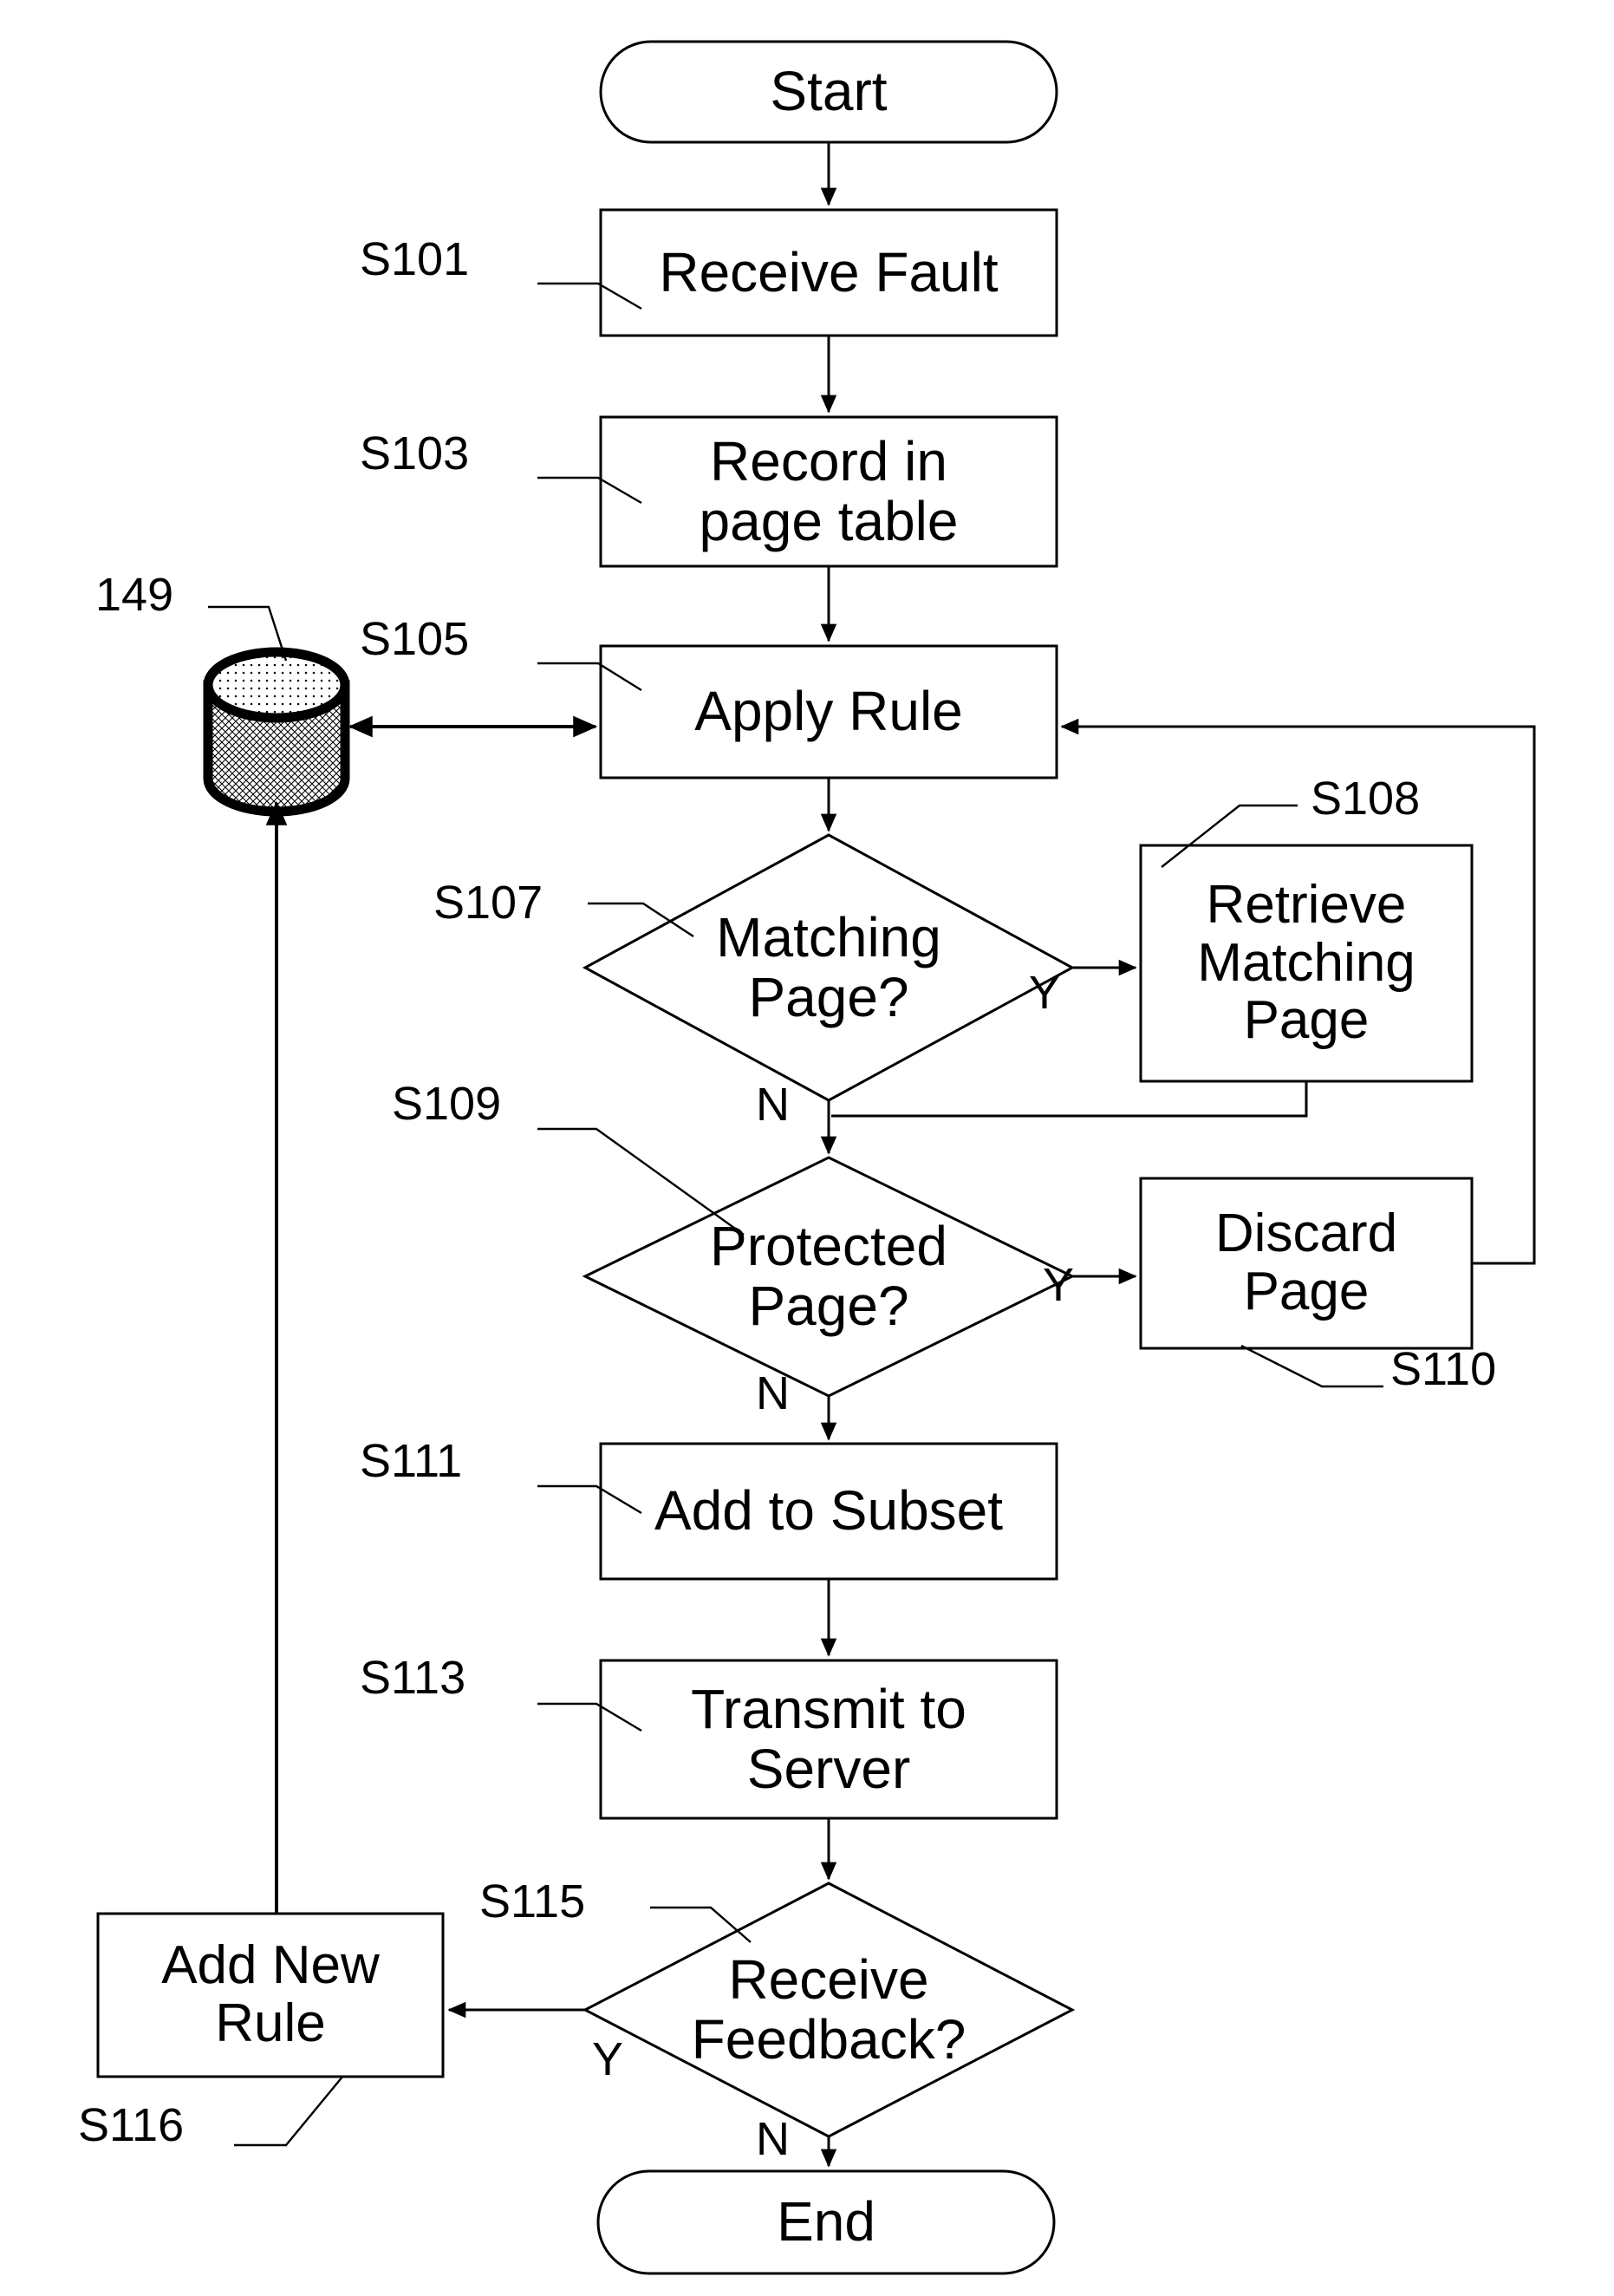 Image resolution: width=1614 pixels, height=2296 pixels. What do you see at coordinates (828, 712) in the screenshot?
I see `node-apply-rule-shape` at bounding box center [828, 712].